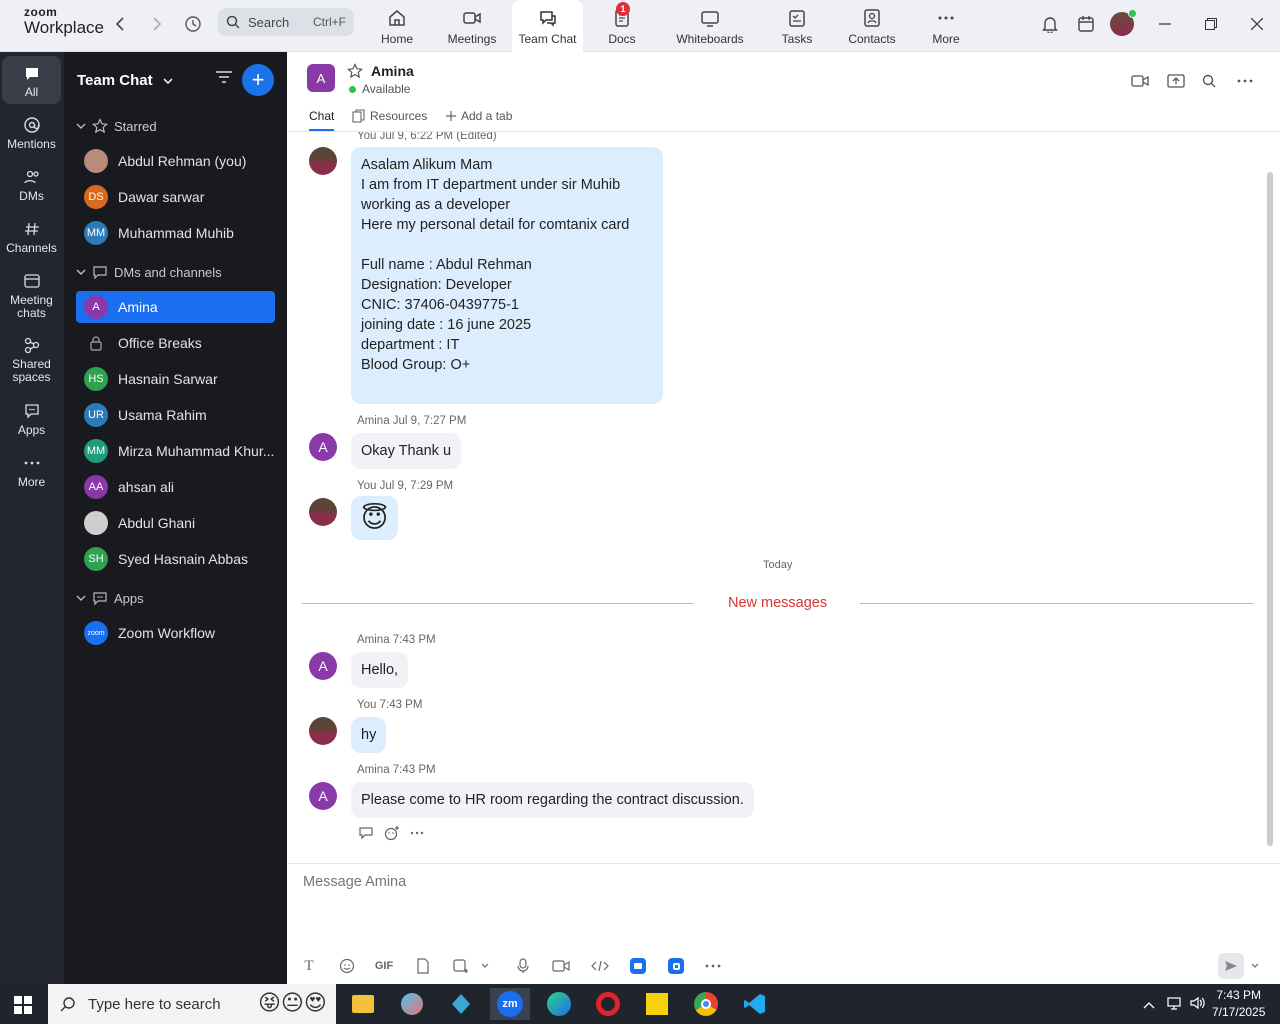 This screenshot has height=1024, width=1280. I want to click on rail-all: All, so click(31, 80).